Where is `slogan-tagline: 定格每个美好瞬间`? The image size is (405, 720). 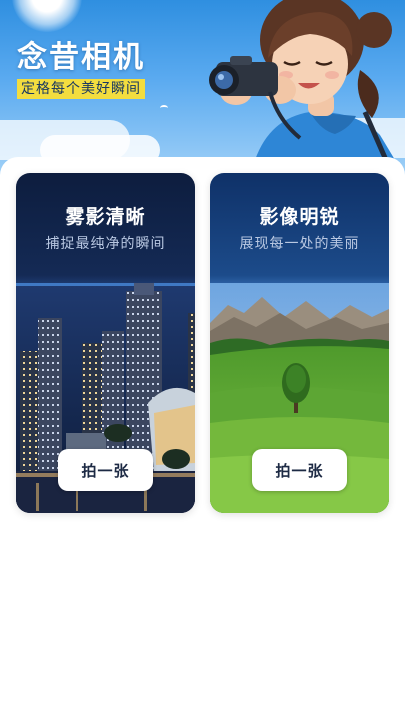 slogan-tagline: 定格每个美好瞬间 is located at coordinates (81, 89).